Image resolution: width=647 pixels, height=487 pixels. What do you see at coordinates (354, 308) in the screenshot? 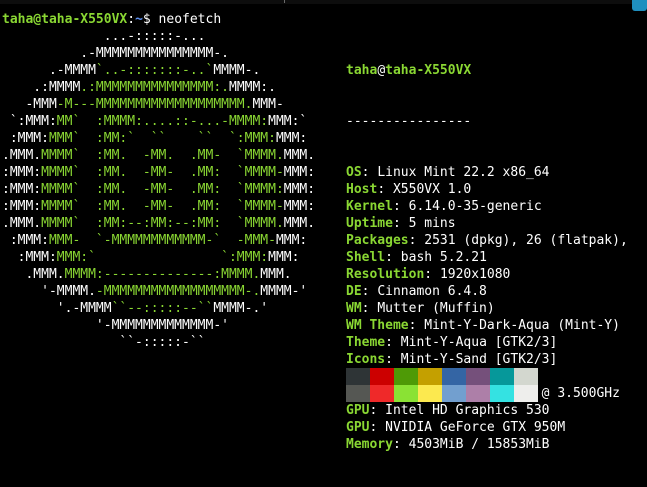
I see `info-key: WM` at bounding box center [354, 308].